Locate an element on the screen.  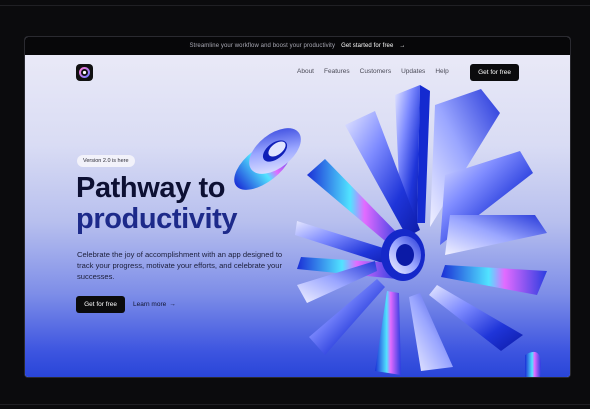
hero-title: Pathway to productivity is located at coordinates (206, 204).